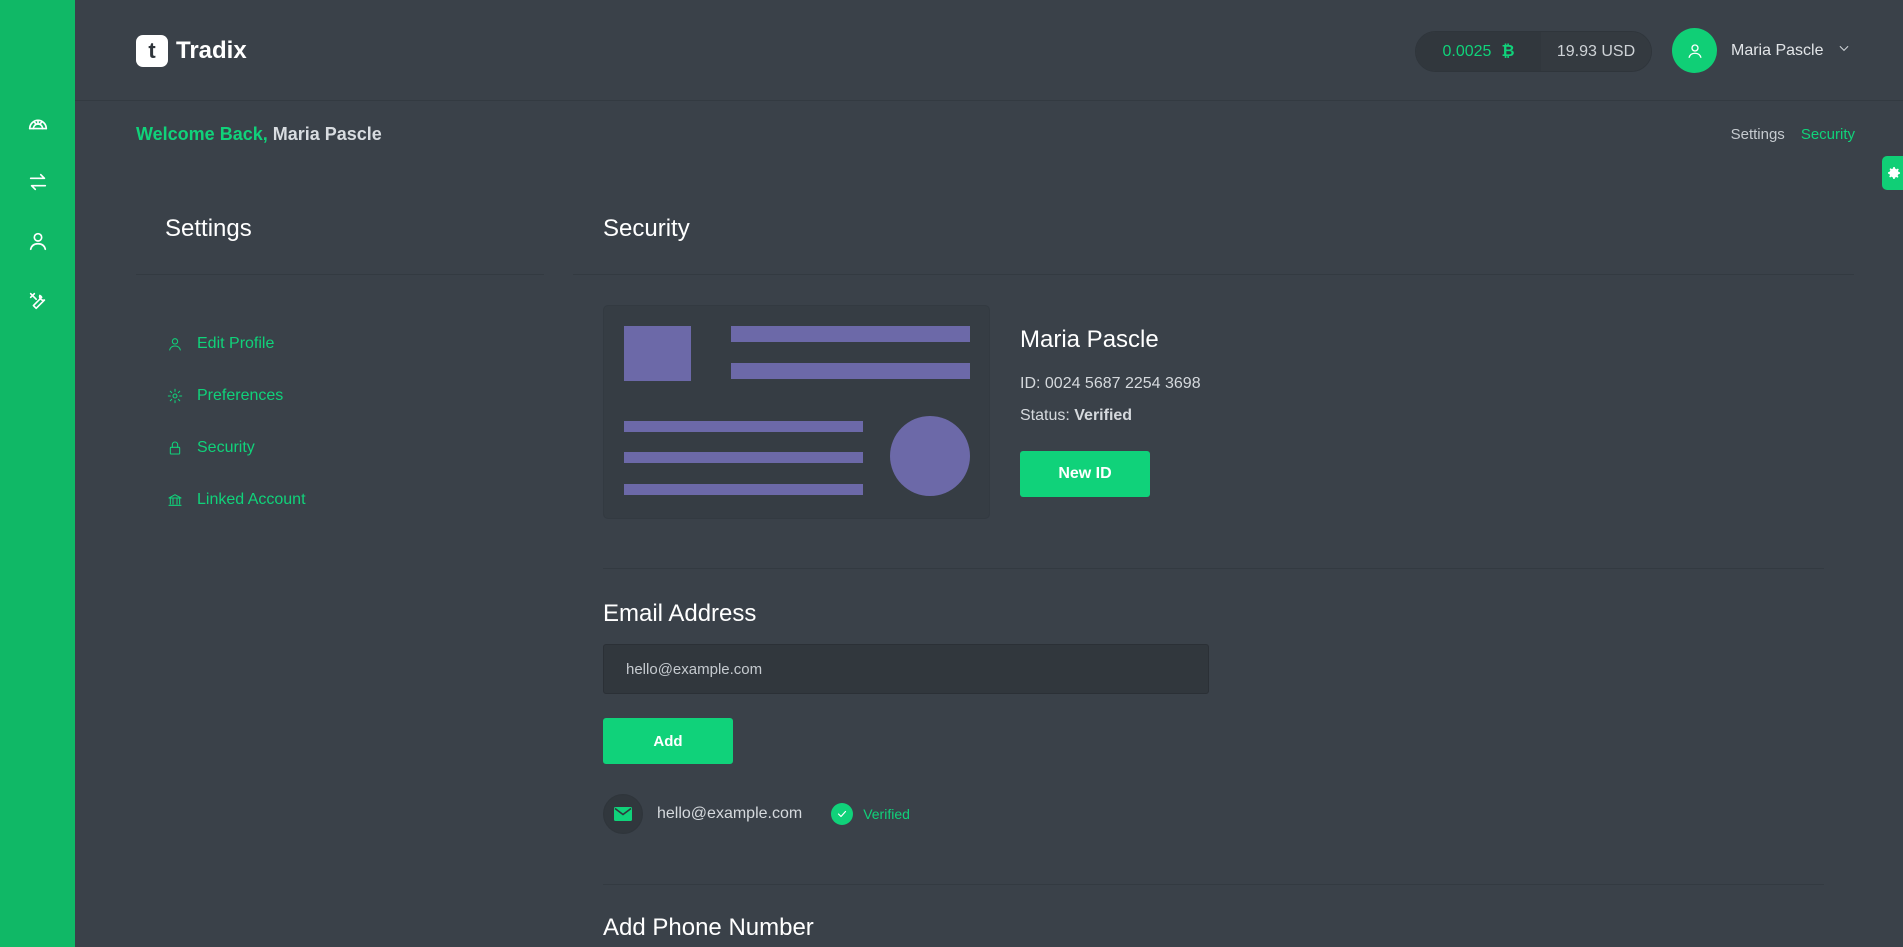 This screenshot has width=1903, height=947. I want to click on sidebar-rail, so click(37, 473).